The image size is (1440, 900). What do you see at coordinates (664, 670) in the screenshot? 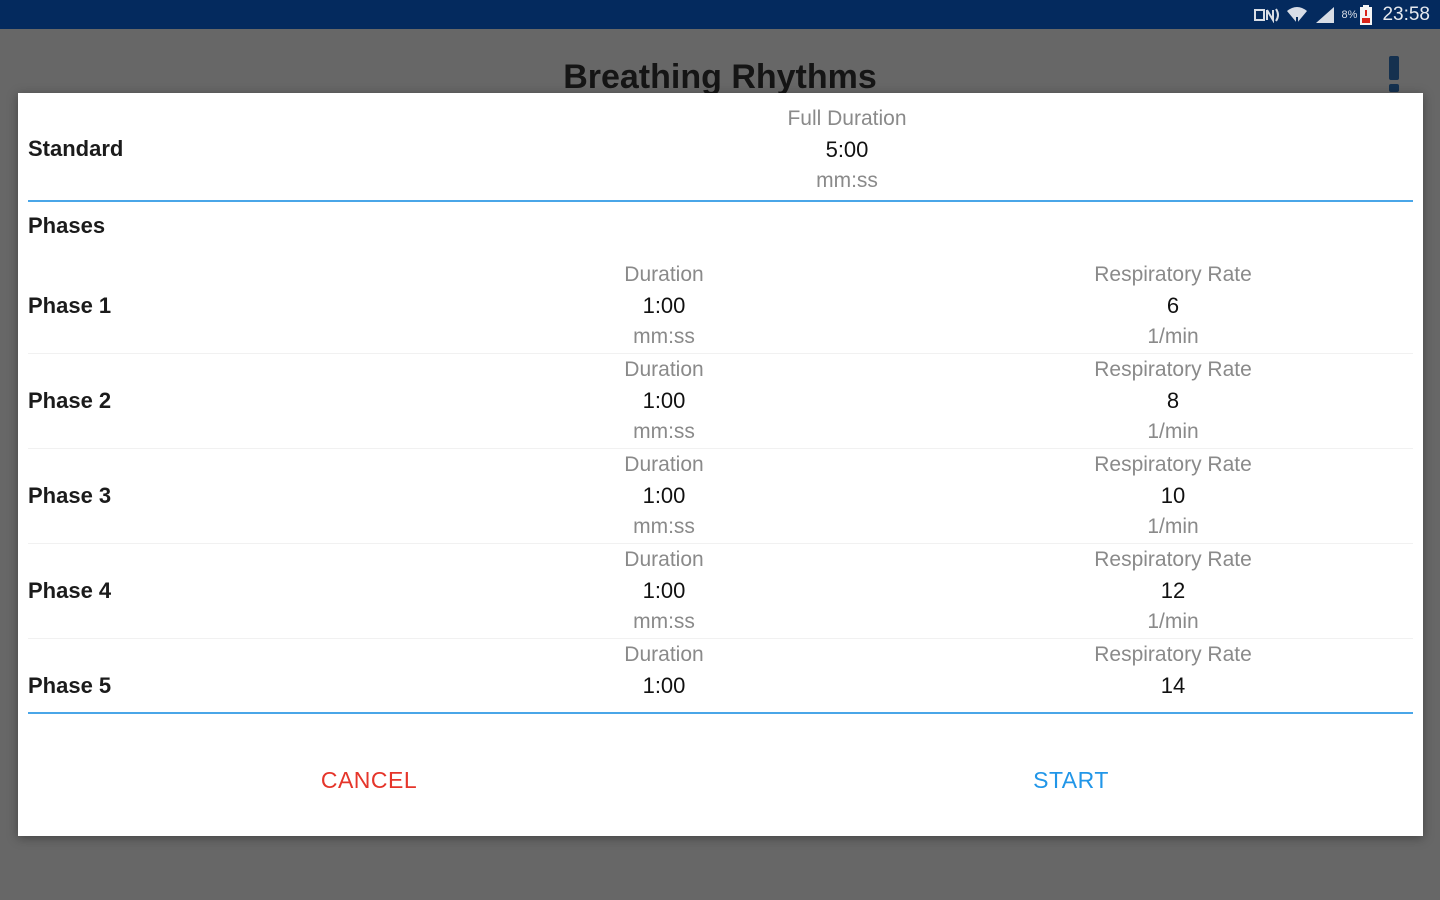
I see `duration-field: Duration 1:00` at bounding box center [664, 670].